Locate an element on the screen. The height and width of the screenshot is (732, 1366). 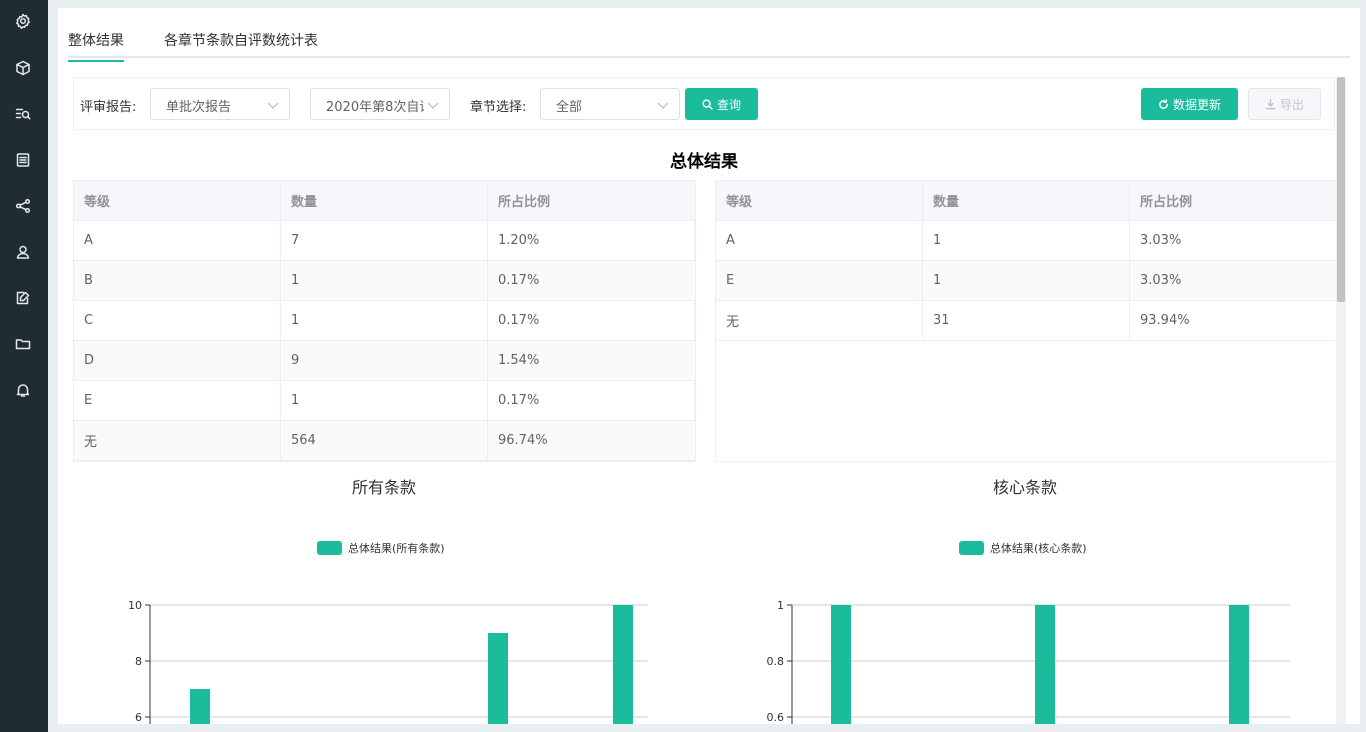
search-button: 查询 is located at coordinates (721, 104).